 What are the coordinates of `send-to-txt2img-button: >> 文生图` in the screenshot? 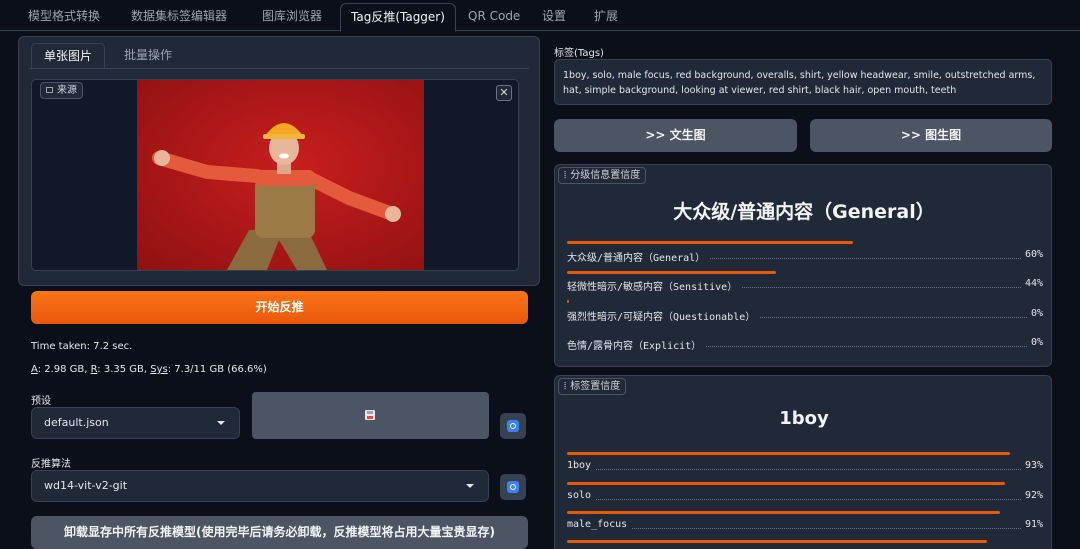 It's located at (675, 135).